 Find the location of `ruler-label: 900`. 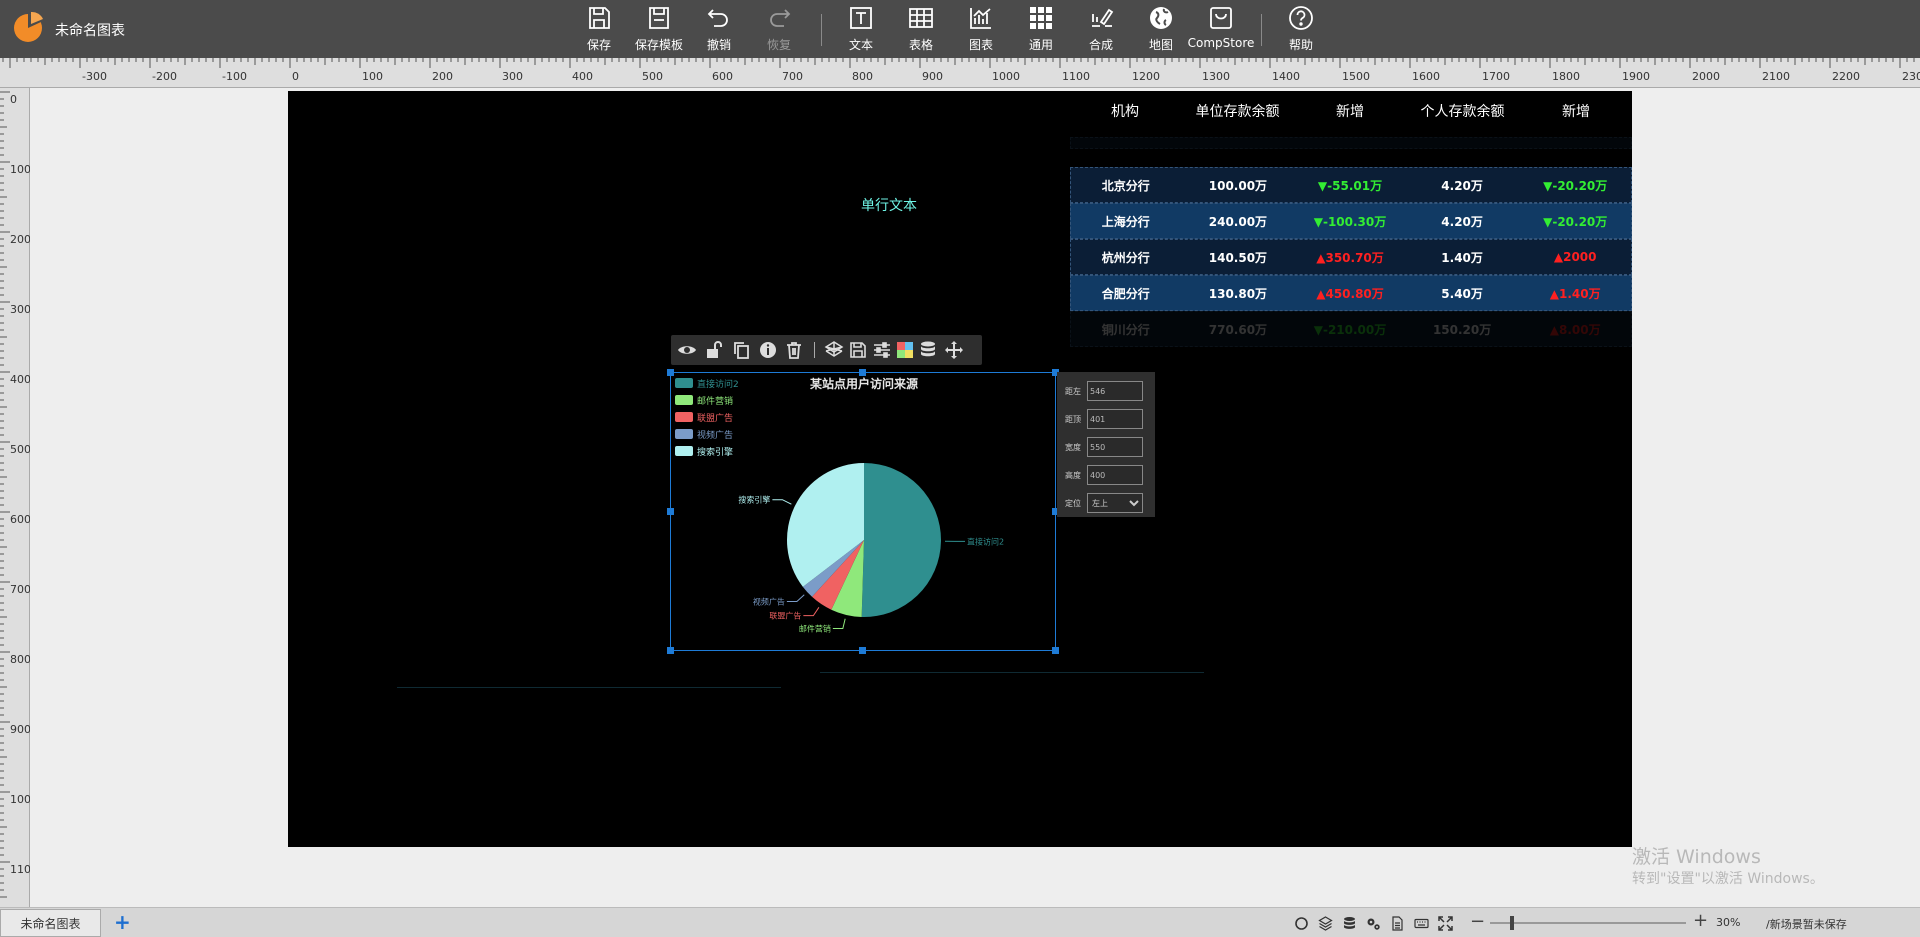

ruler-label: 900 is located at coordinates (932, 76).